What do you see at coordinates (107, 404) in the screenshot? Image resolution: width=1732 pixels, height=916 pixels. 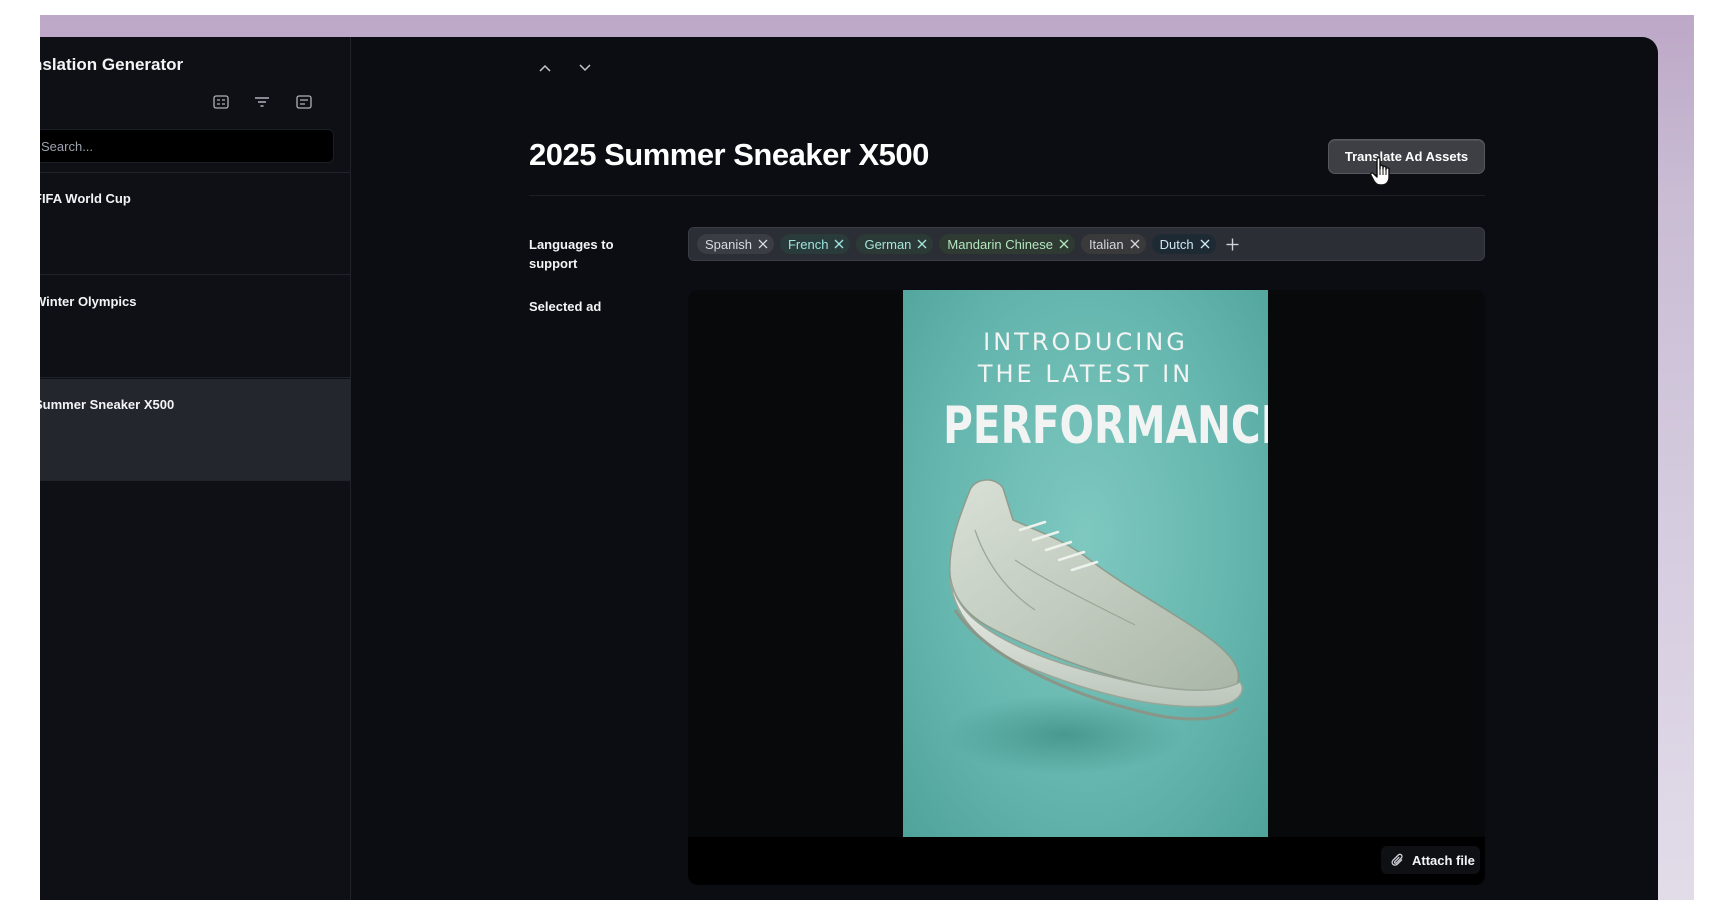 I see `sidebar-item-label: Summer Sneaker X500` at bounding box center [107, 404].